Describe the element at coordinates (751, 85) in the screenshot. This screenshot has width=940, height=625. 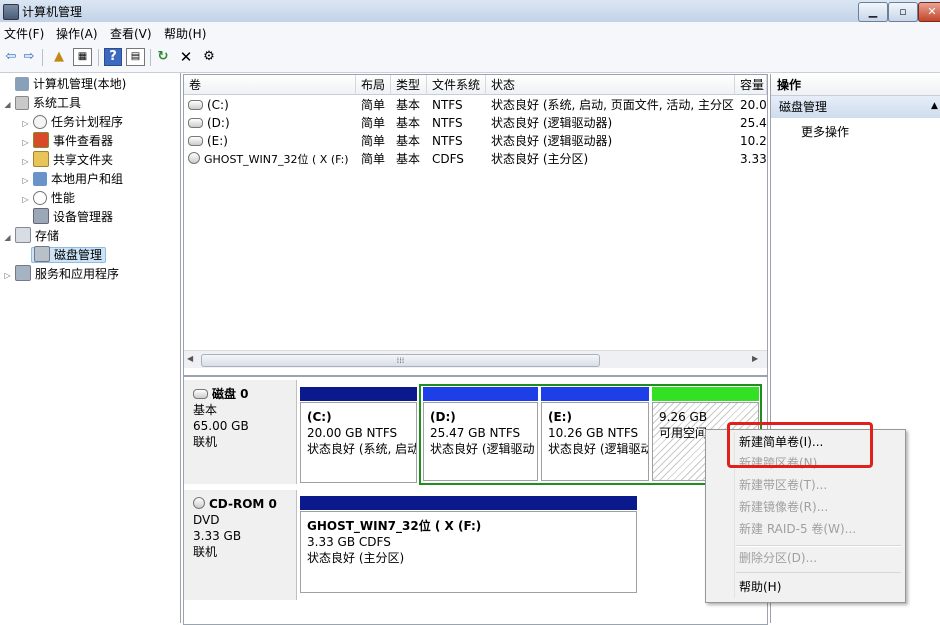
I see `column-header-capacity: 容量` at that location.